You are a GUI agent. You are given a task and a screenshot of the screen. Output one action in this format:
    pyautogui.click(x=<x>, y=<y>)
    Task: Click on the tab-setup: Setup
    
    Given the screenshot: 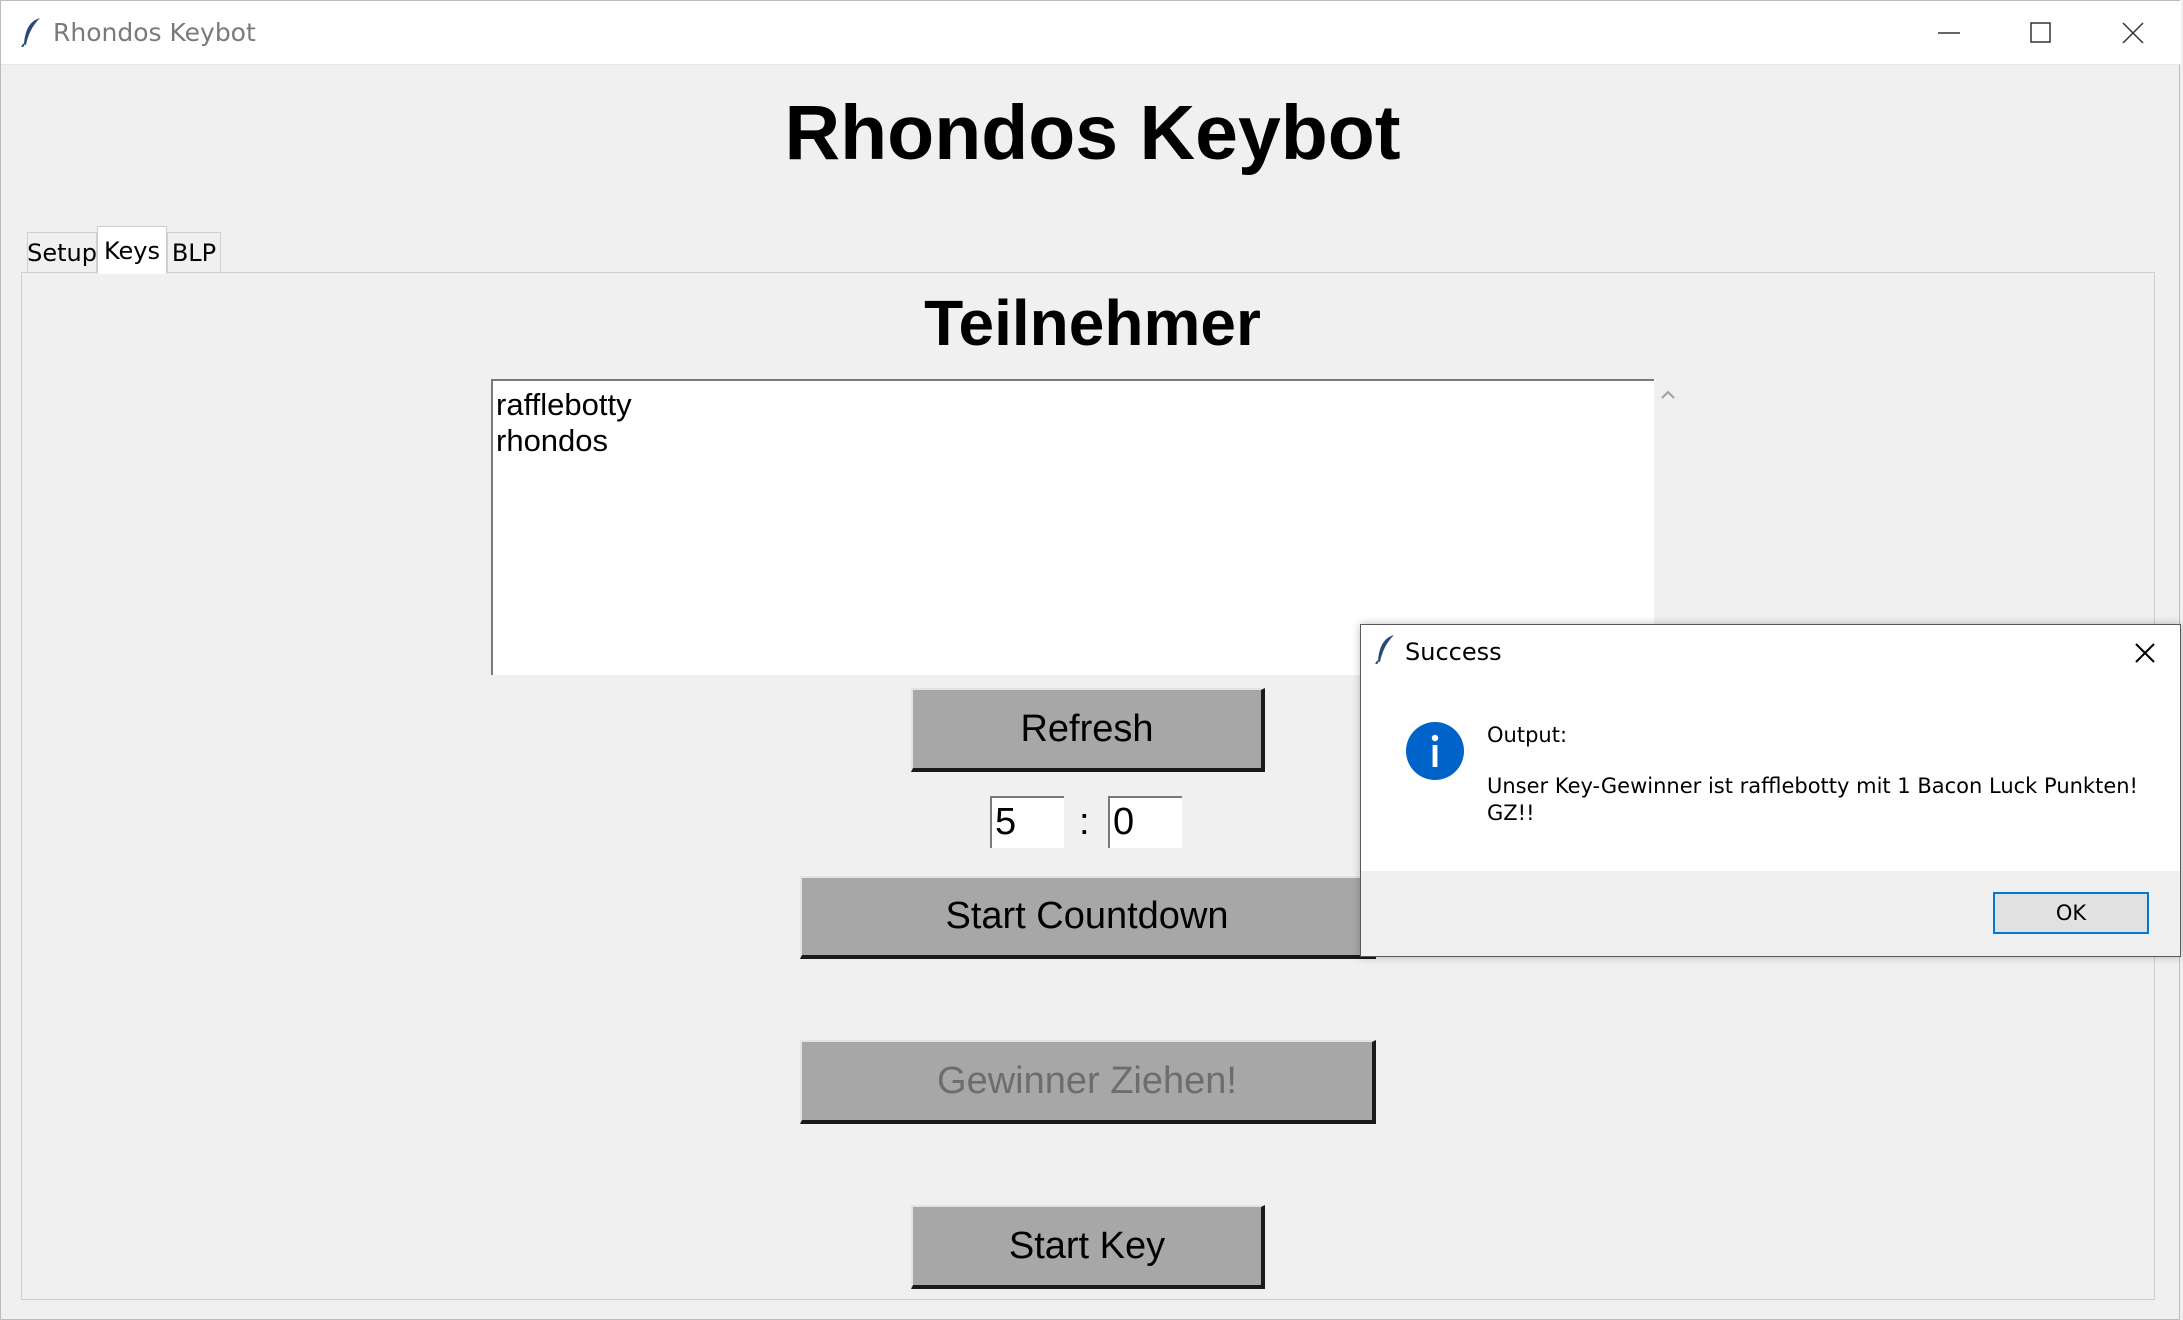 What is the action you would take?
    pyautogui.click(x=62, y=252)
    